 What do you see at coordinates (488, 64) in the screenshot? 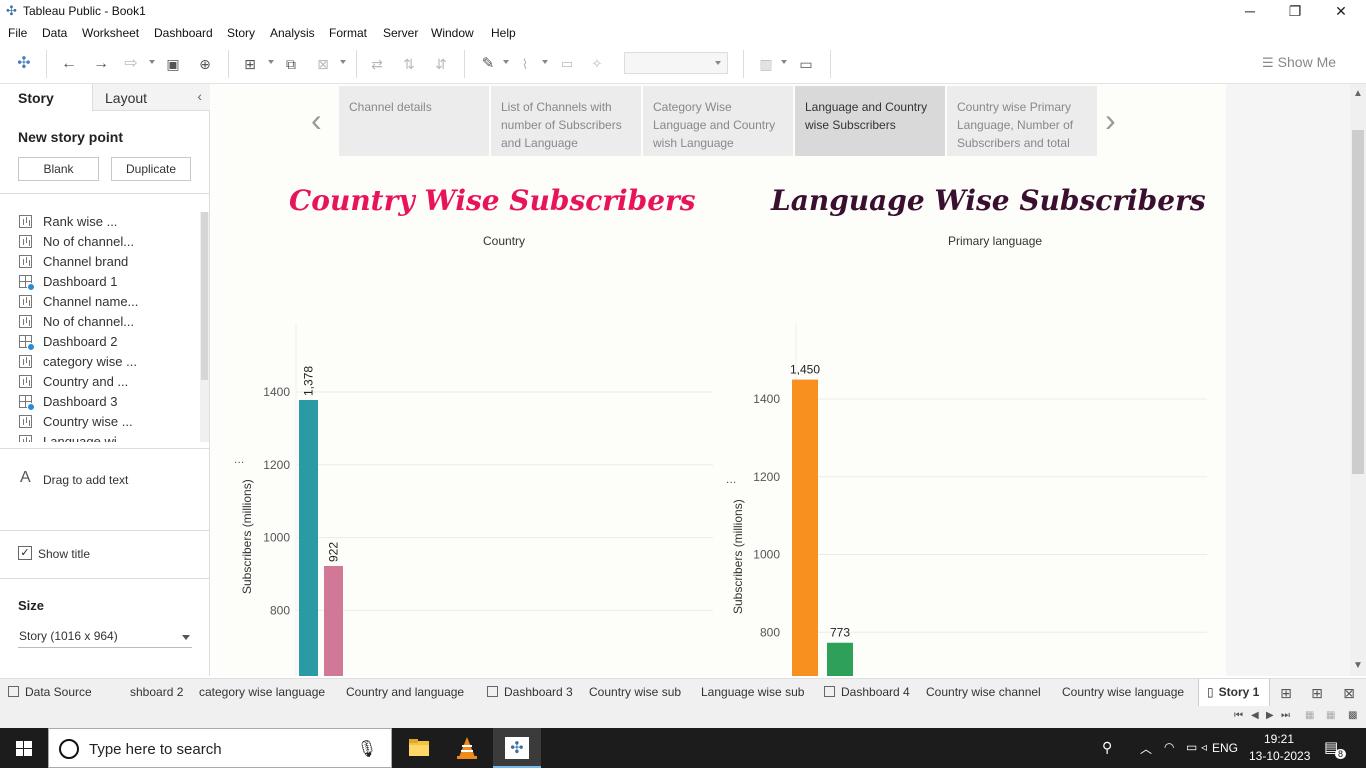
I see `highlight-icon: ✎` at bounding box center [488, 64].